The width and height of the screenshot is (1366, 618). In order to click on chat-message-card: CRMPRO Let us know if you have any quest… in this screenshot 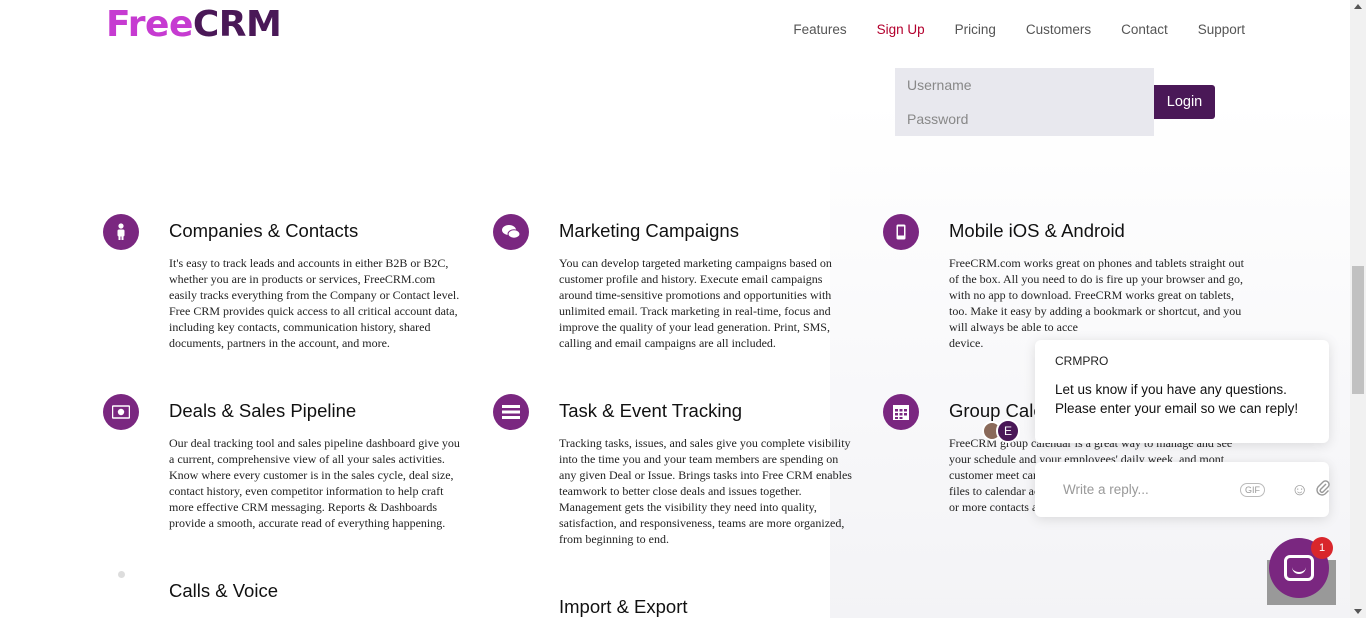, I will do `click(1182, 391)`.